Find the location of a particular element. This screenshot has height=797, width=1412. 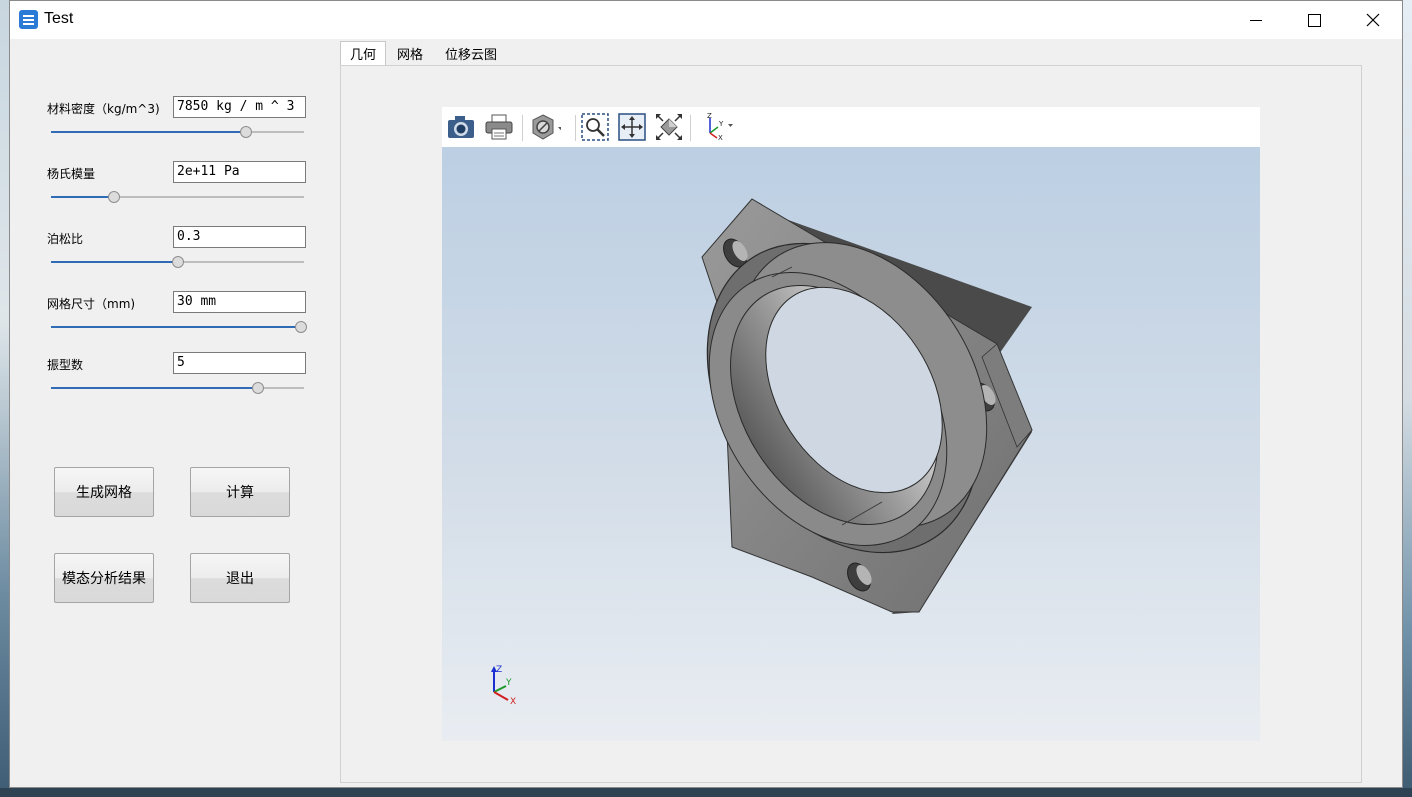

compute-button: 计算 is located at coordinates (240, 492).